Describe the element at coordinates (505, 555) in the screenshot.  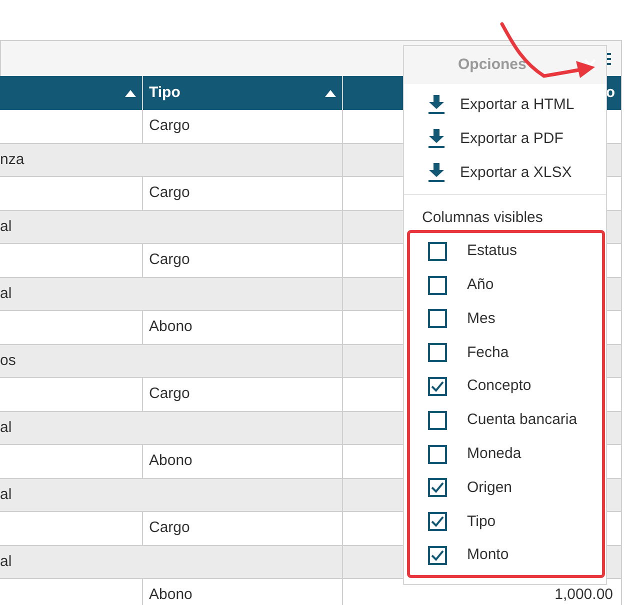
I see `column-toggle: Monto` at that location.